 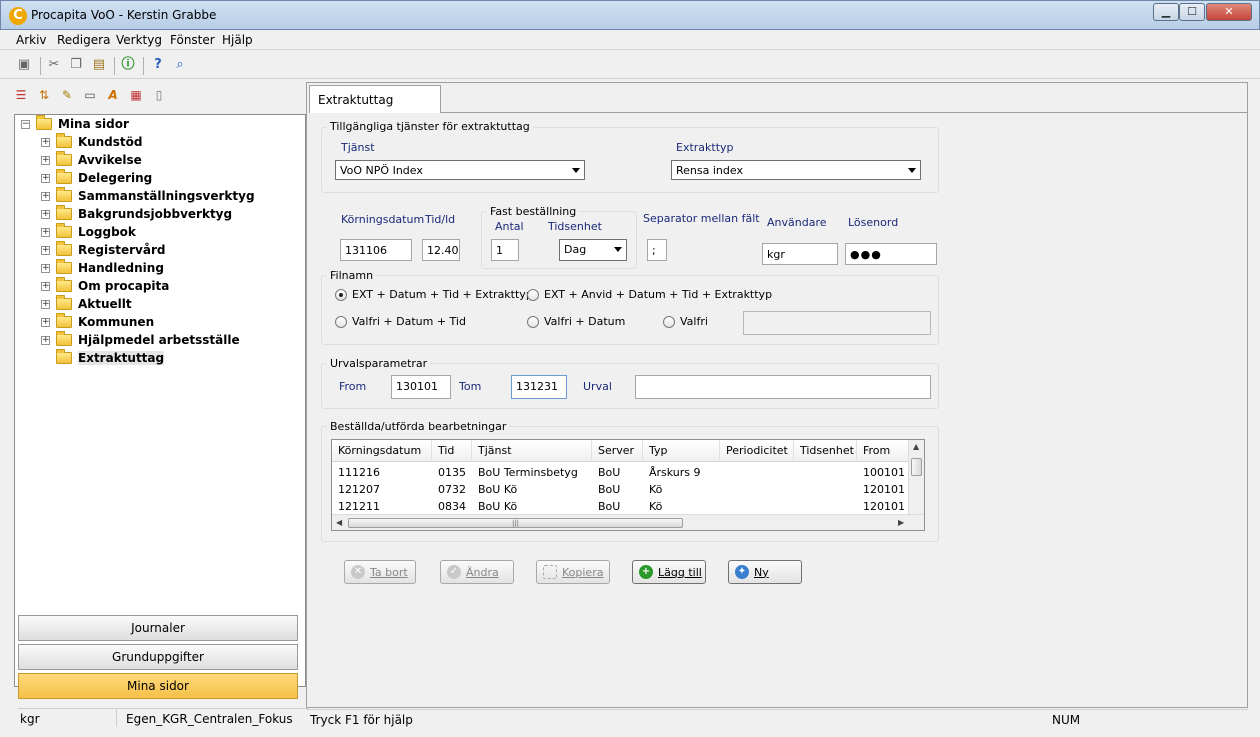 I want to click on radio-ext-anvid-datum-tid-extrakttyp: EXT + Anvid + Datum + Tid + Extrakttyp, so click(x=649, y=294).